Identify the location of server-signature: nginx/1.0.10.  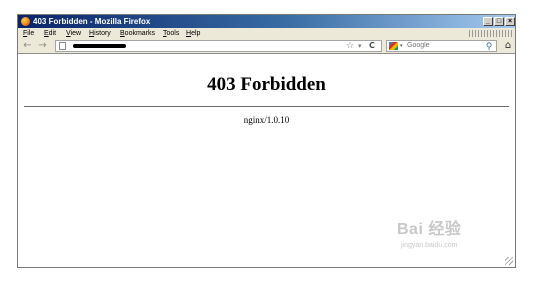
(266, 120).